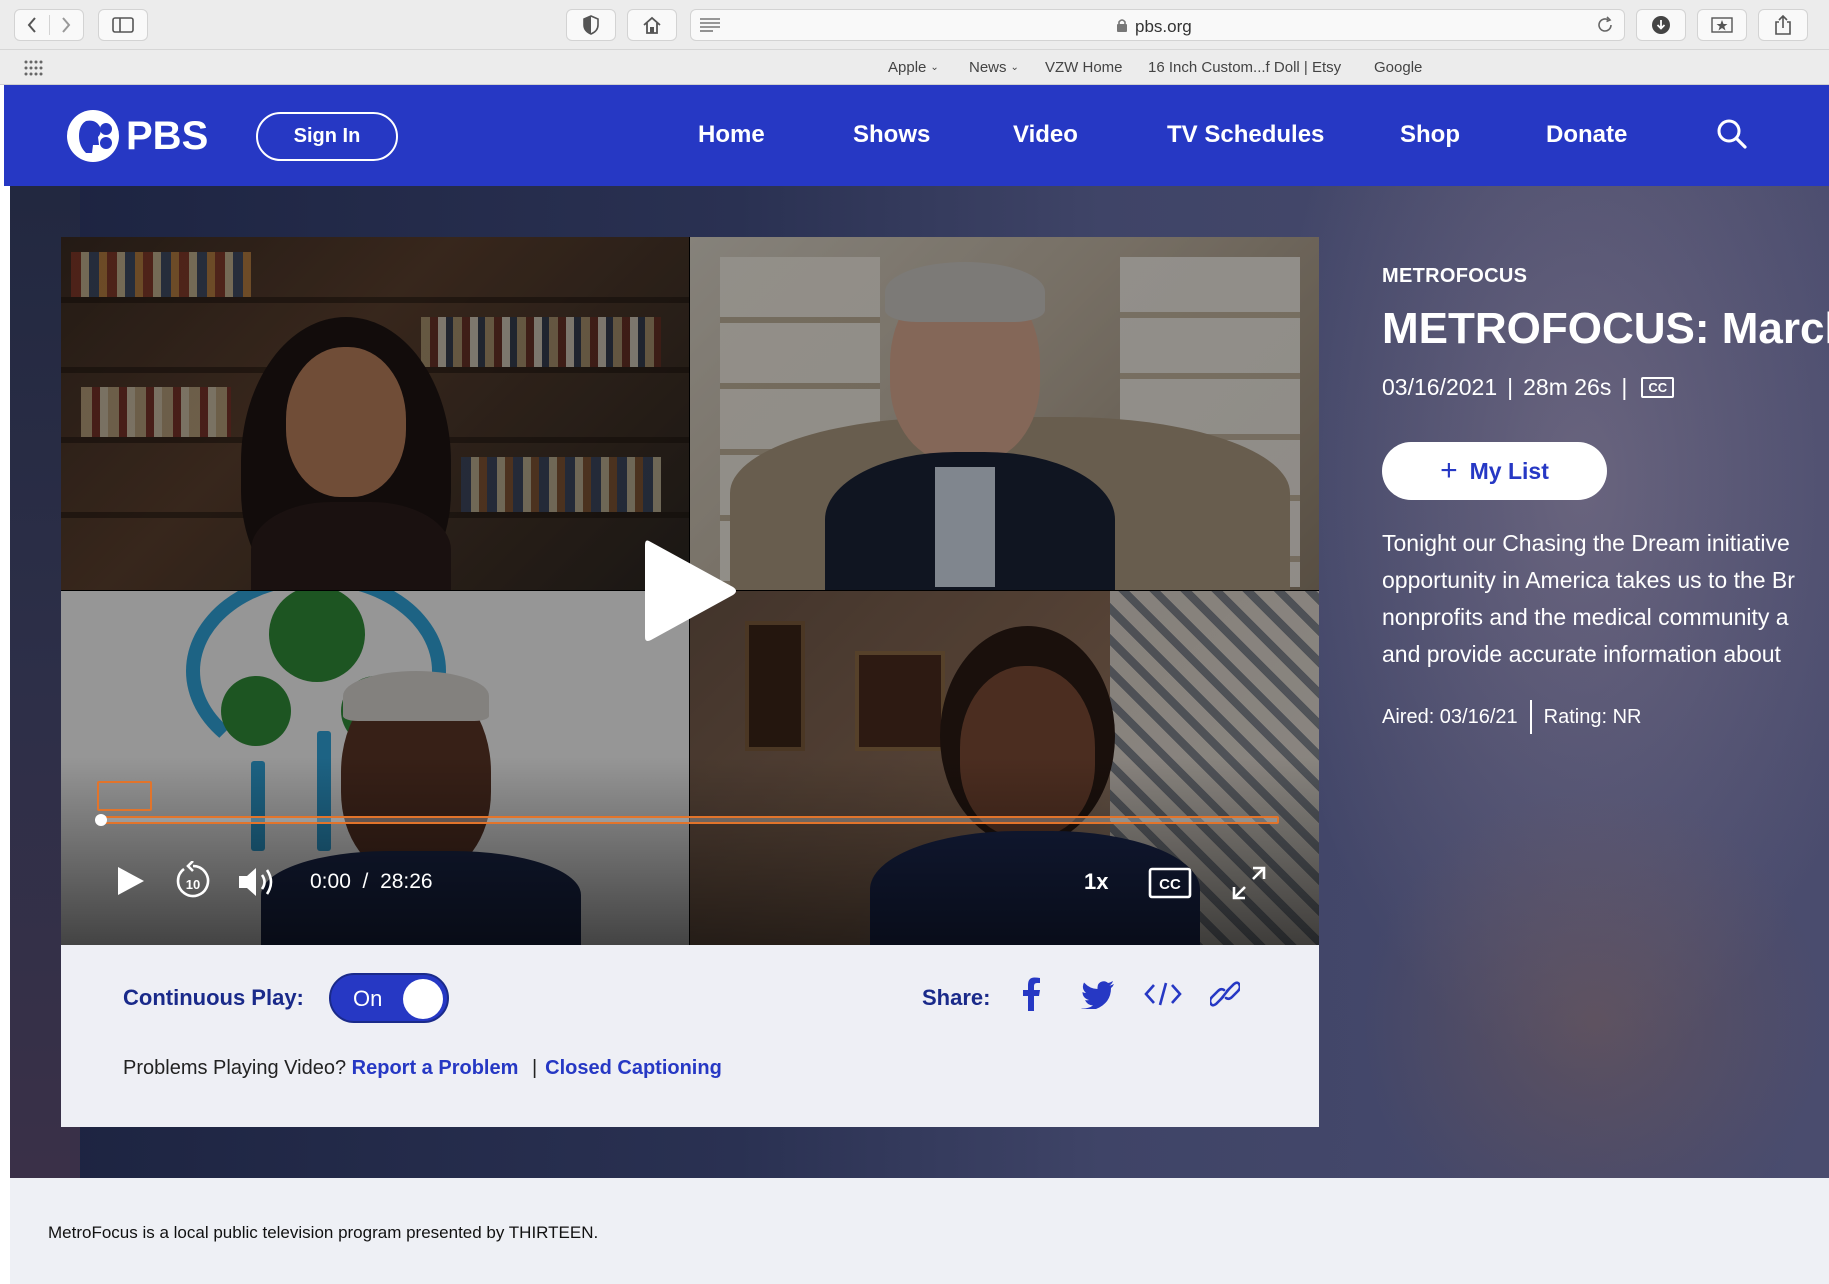 The image size is (1829, 1284). I want to click on embed-code-icon, so click(1163, 996).